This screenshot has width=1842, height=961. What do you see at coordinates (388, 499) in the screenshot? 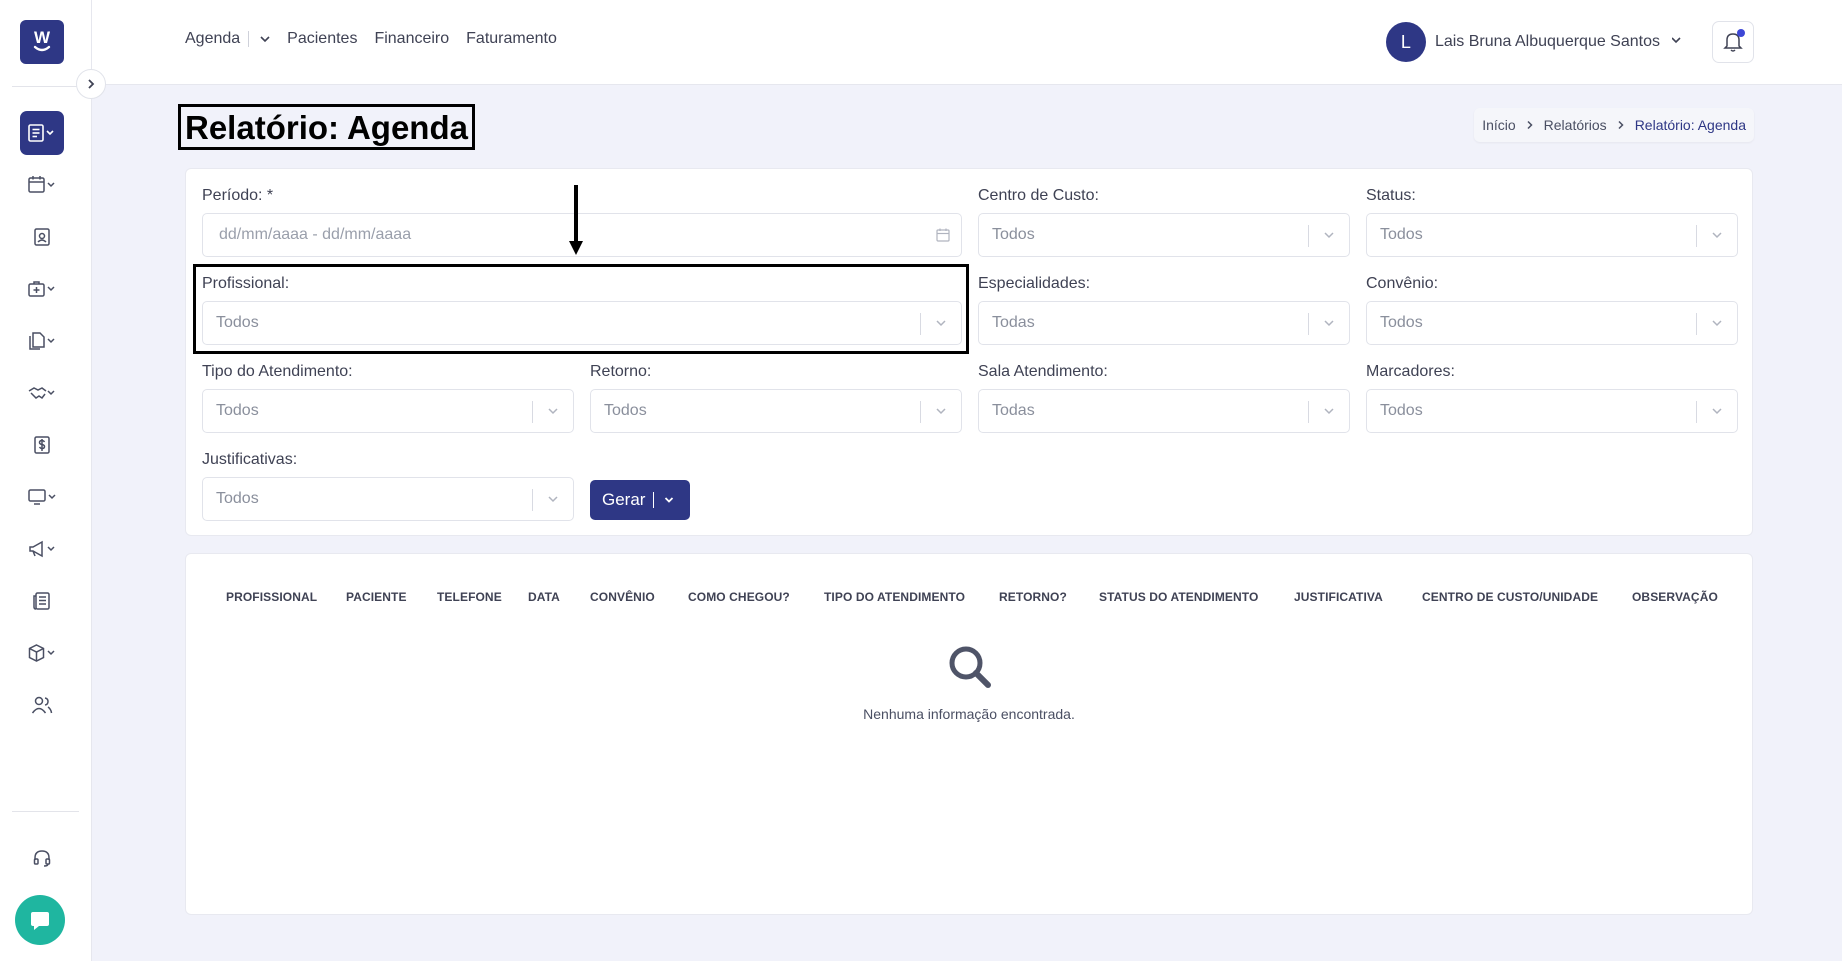
I see `justificativas-select: Todos` at bounding box center [388, 499].